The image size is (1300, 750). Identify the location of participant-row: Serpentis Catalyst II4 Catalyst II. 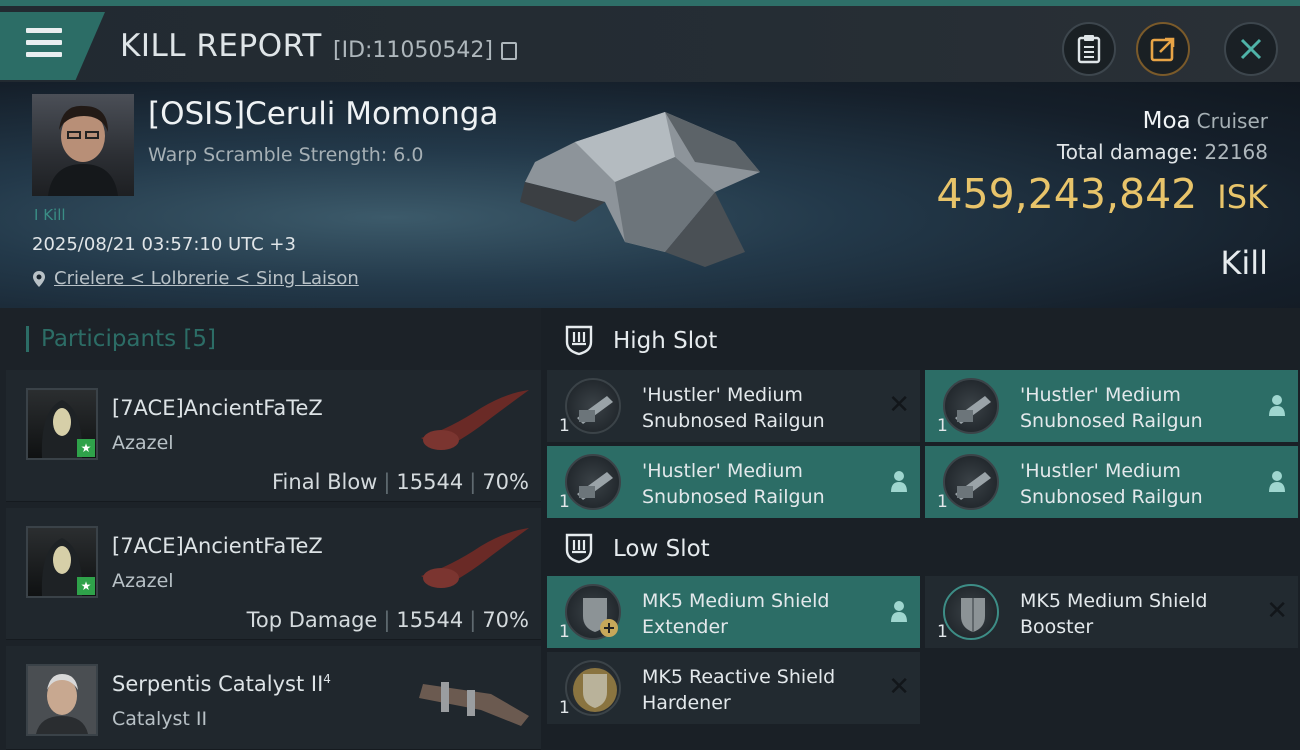
(273, 698).